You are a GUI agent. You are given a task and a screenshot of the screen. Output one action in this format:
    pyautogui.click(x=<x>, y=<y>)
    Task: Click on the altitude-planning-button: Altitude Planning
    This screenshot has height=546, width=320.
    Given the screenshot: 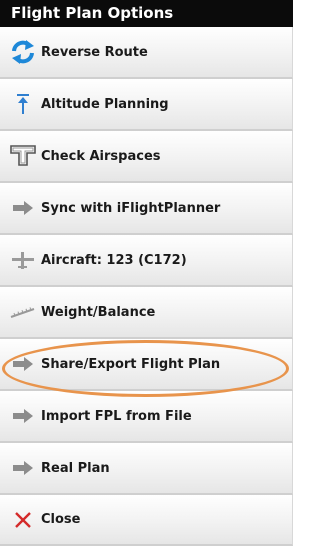 What is the action you would take?
    pyautogui.click(x=146, y=105)
    